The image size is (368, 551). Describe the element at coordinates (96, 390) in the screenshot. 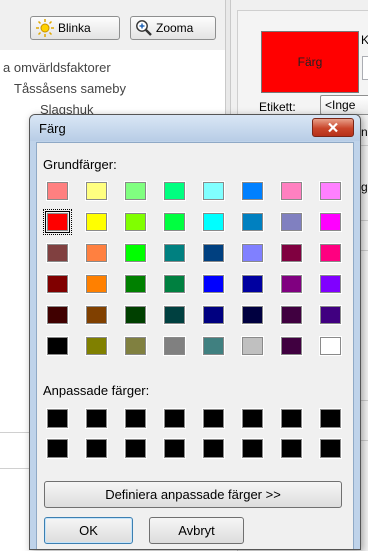

I see `custom-colors-label: Anpassade färger:` at that location.